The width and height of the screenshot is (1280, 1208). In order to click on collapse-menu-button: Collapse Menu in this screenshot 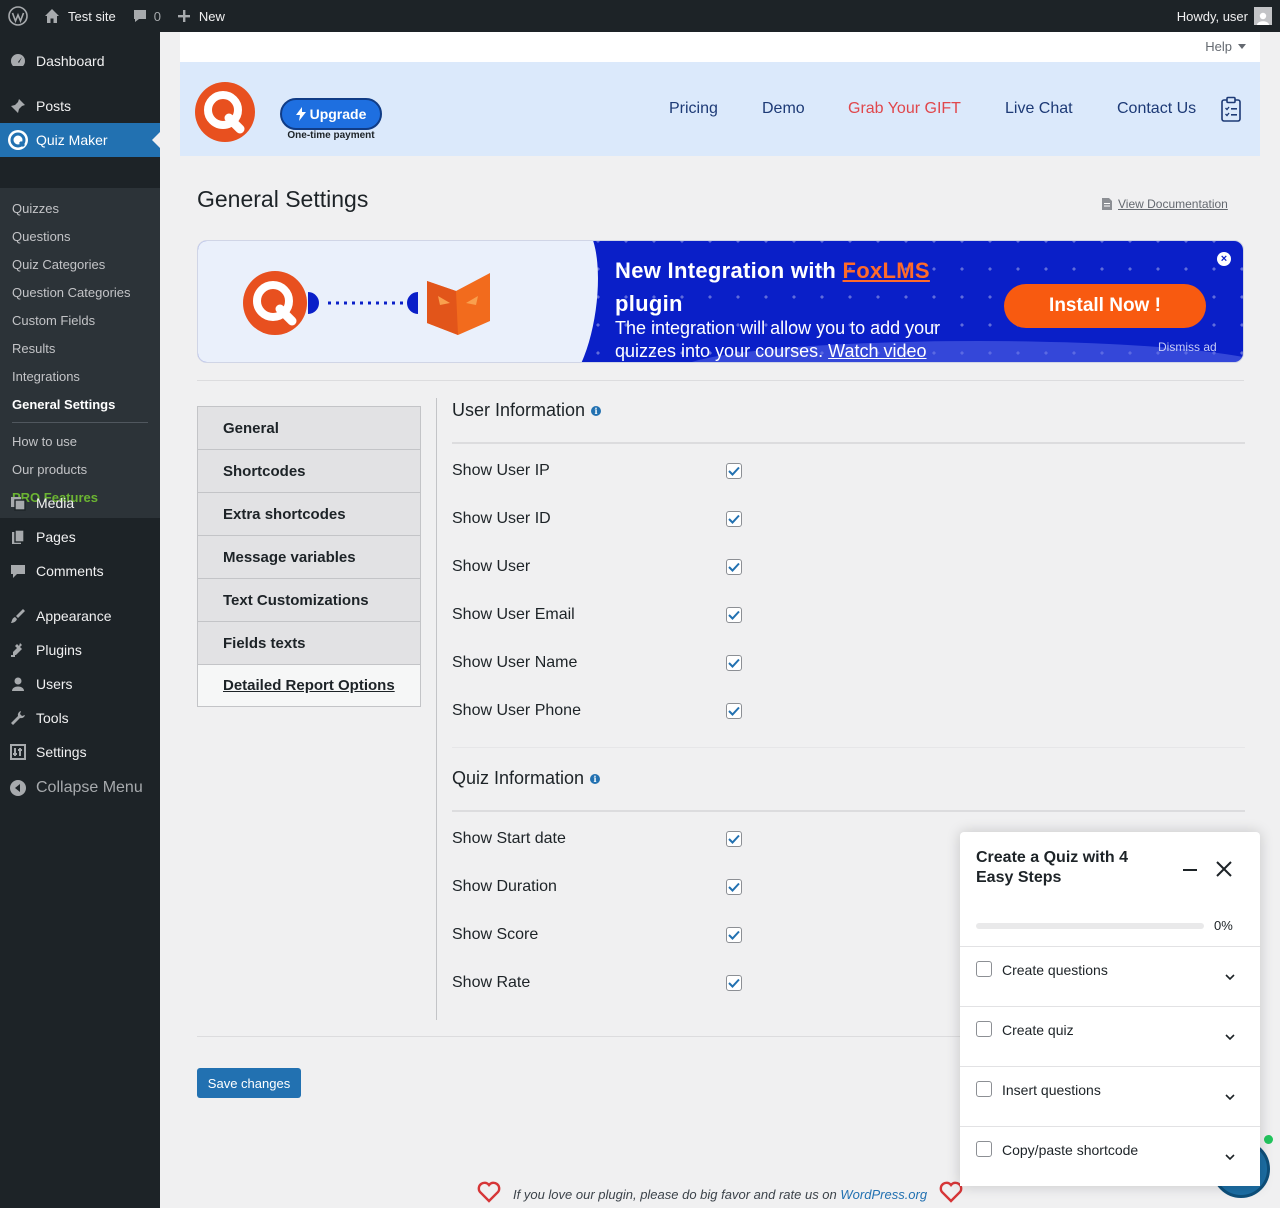, I will do `click(80, 788)`.